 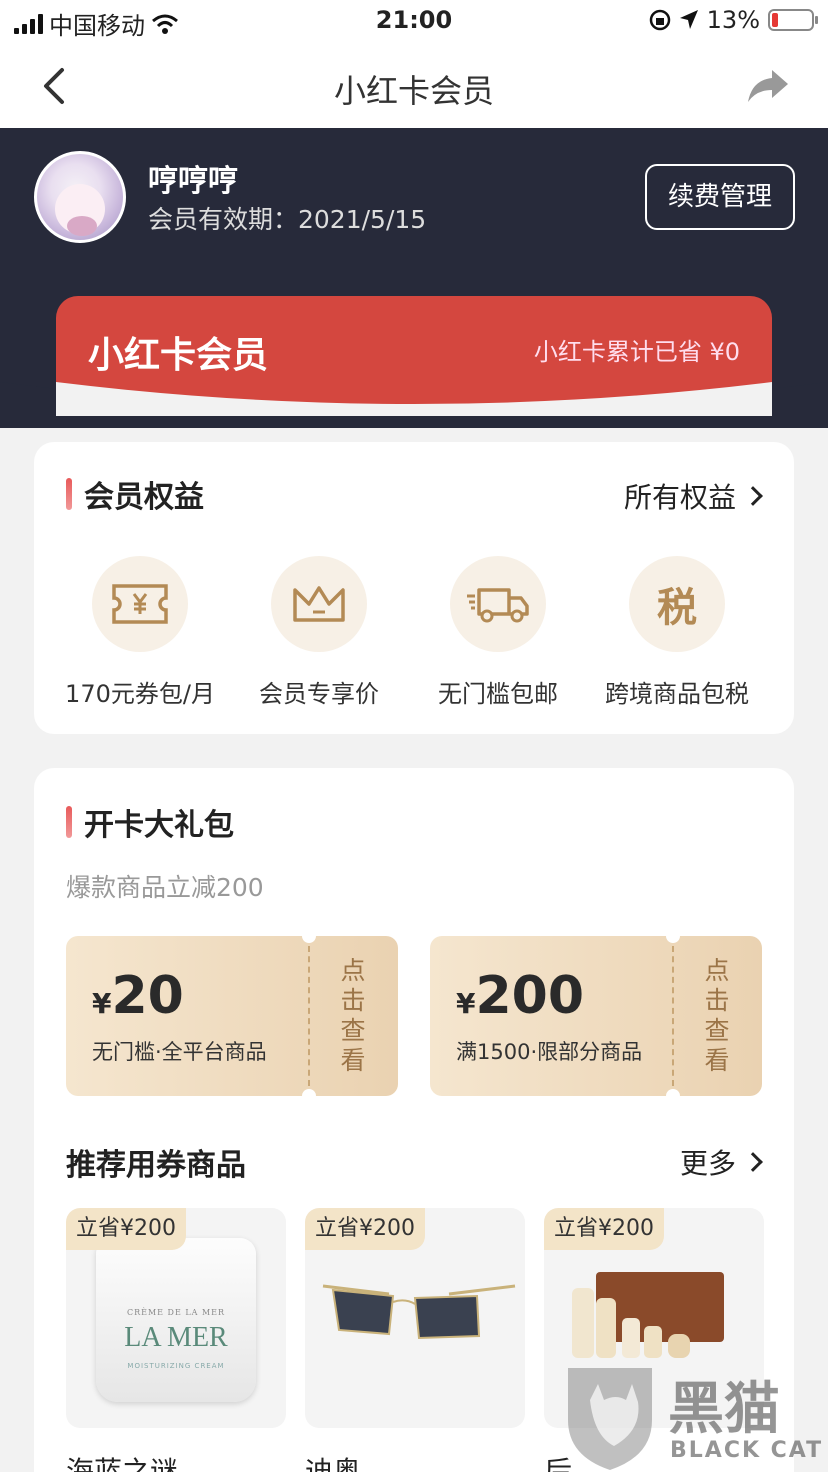 What do you see at coordinates (140, 694) in the screenshot?
I see `benefit-label: 170元券包/月` at bounding box center [140, 694].